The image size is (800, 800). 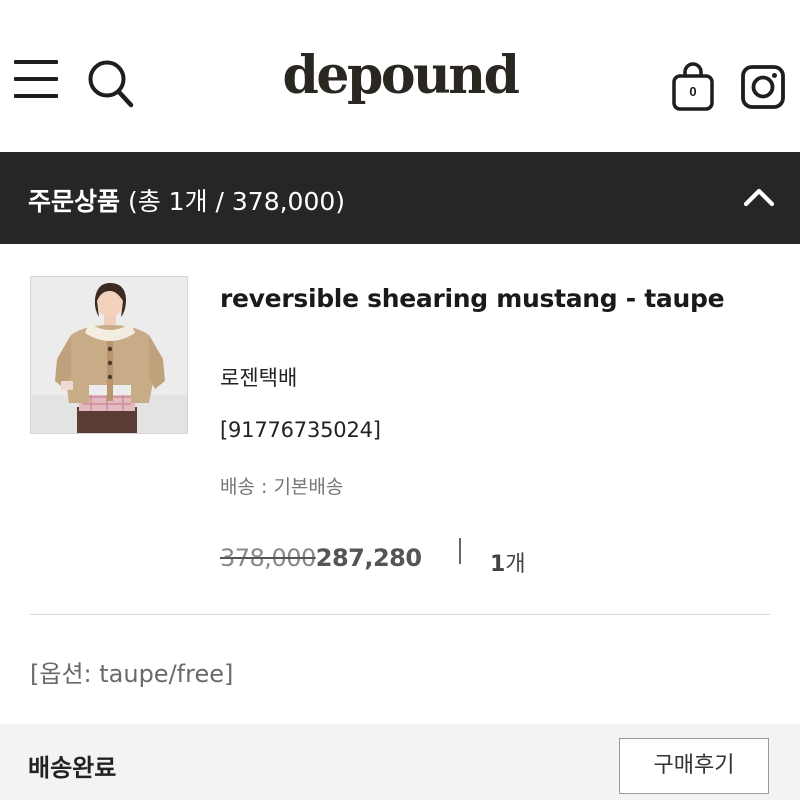 What do you see at coordinates (759, 197) in the screenshot?
I see `chevron-up-icon` at bounding box center [759, 197].